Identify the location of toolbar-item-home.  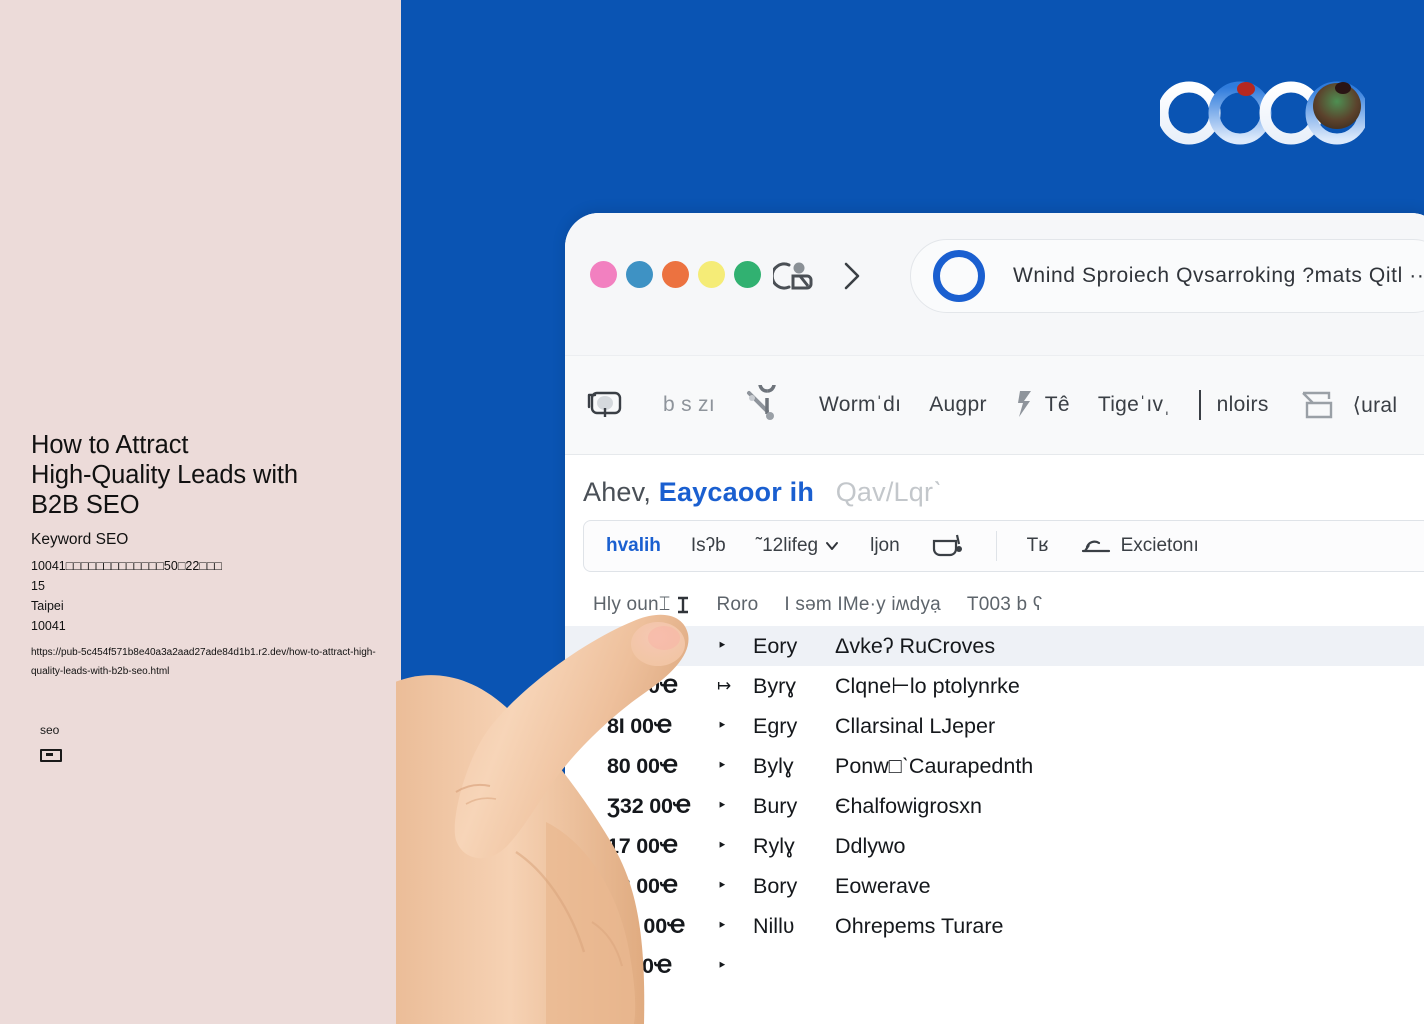
(609, 405).